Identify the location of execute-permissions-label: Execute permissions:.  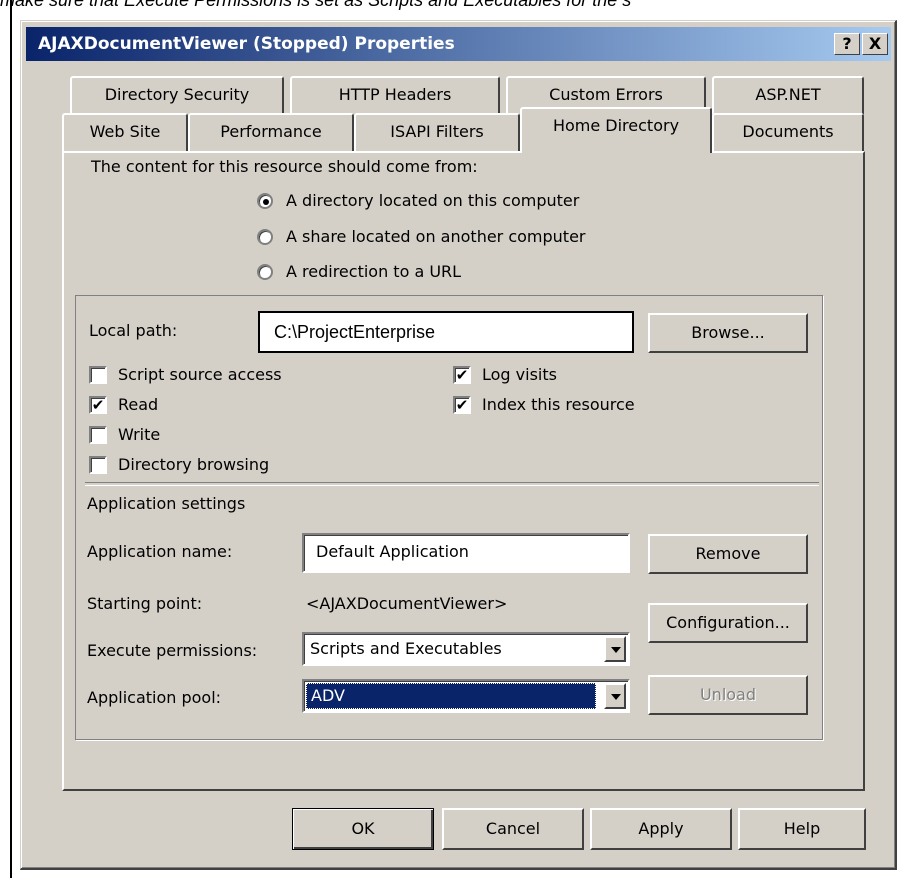
(172, 650).